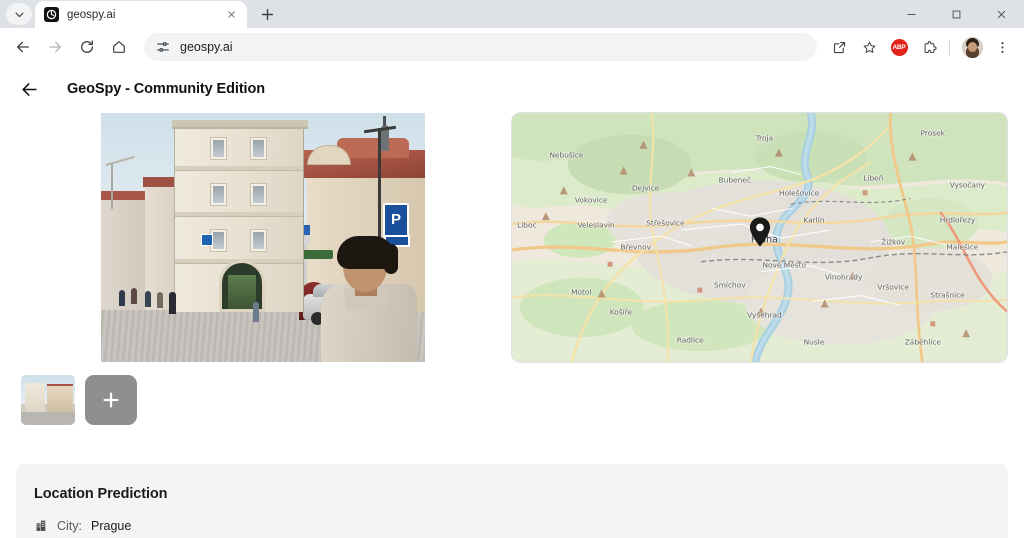 The image size is (1024, 538). I want to click on app-header: GeoSpy - Community Edition, so click(512, 89).